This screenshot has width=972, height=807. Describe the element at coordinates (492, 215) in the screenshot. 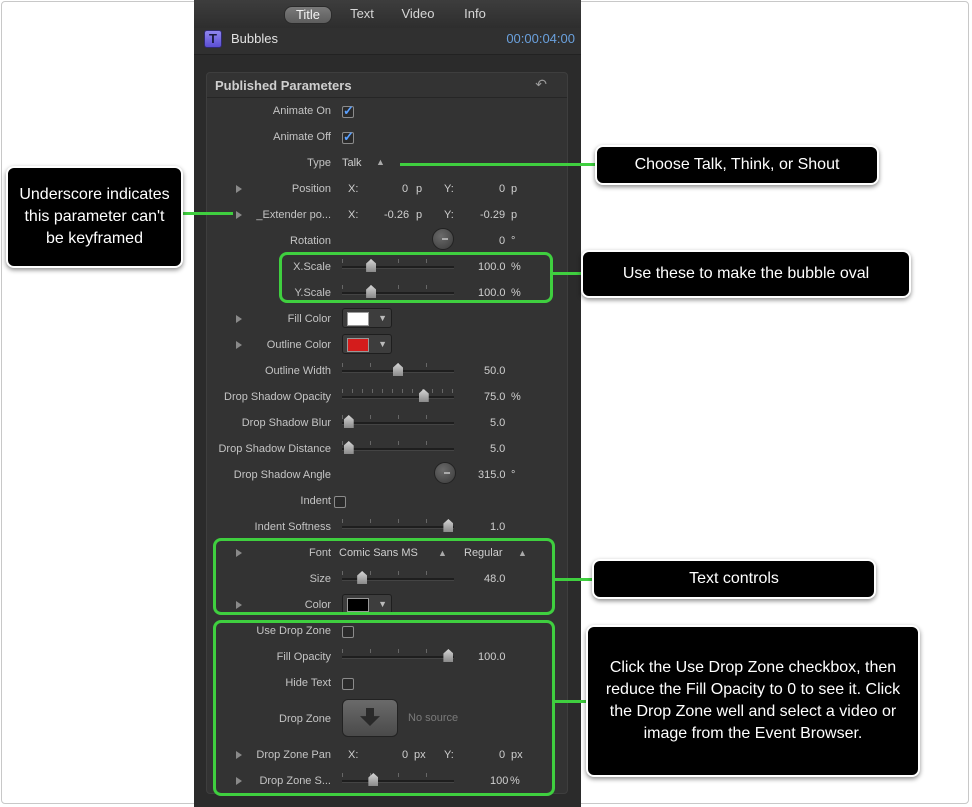

I see `extender-y-value: -0.29` at that location.